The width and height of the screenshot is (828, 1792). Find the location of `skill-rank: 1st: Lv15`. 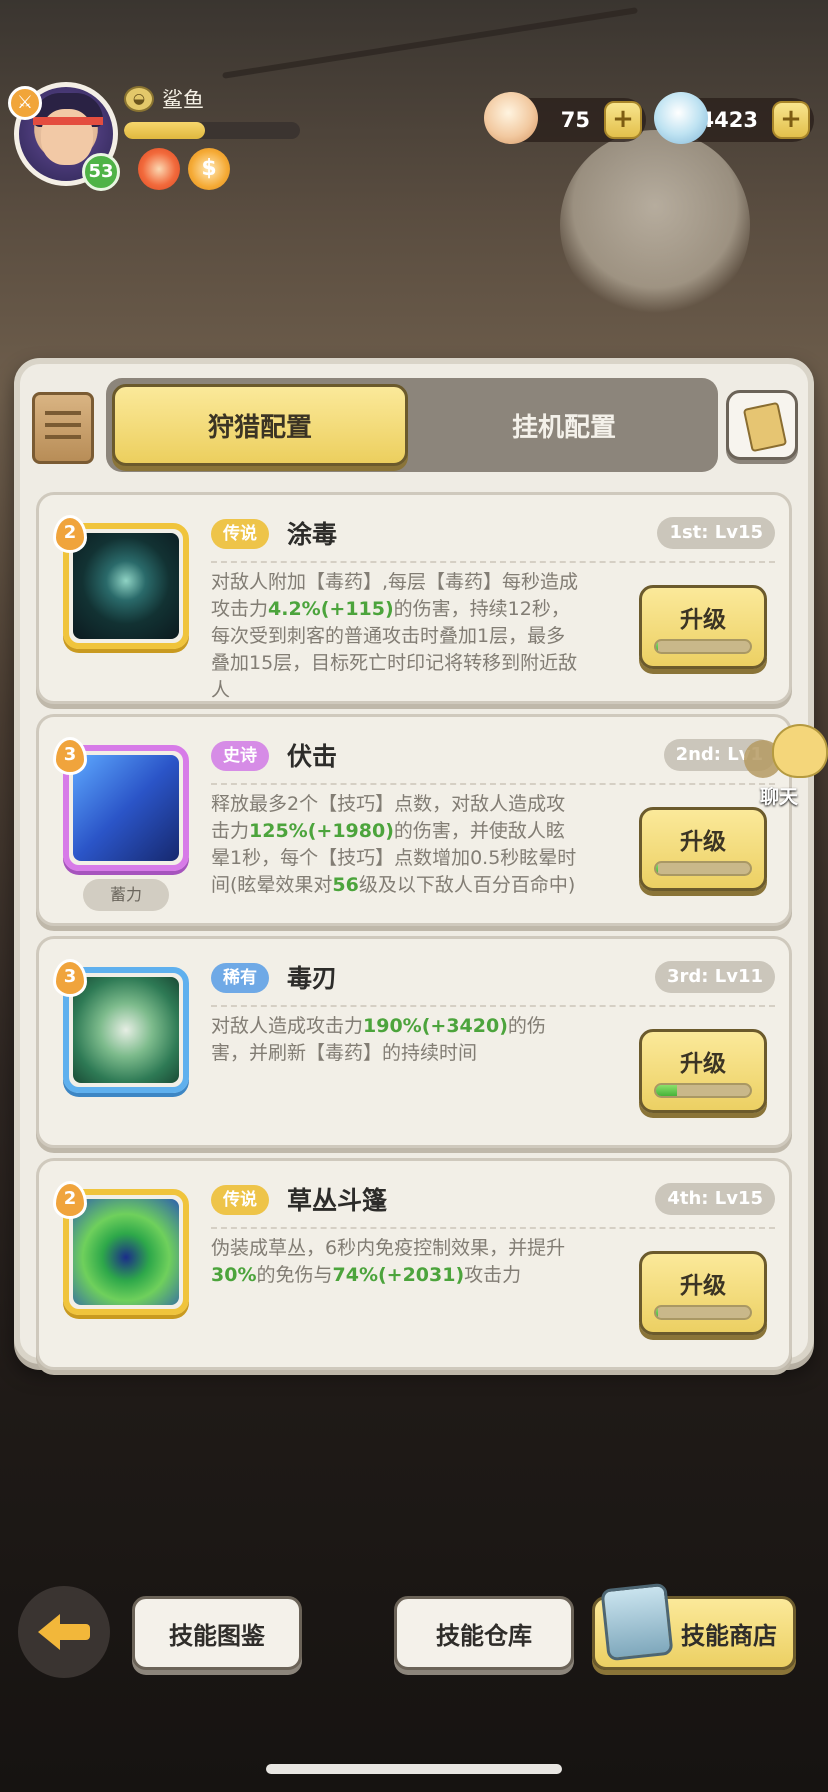

skill-rank: 1st: Lv15 is located at coordinates (716, 533).